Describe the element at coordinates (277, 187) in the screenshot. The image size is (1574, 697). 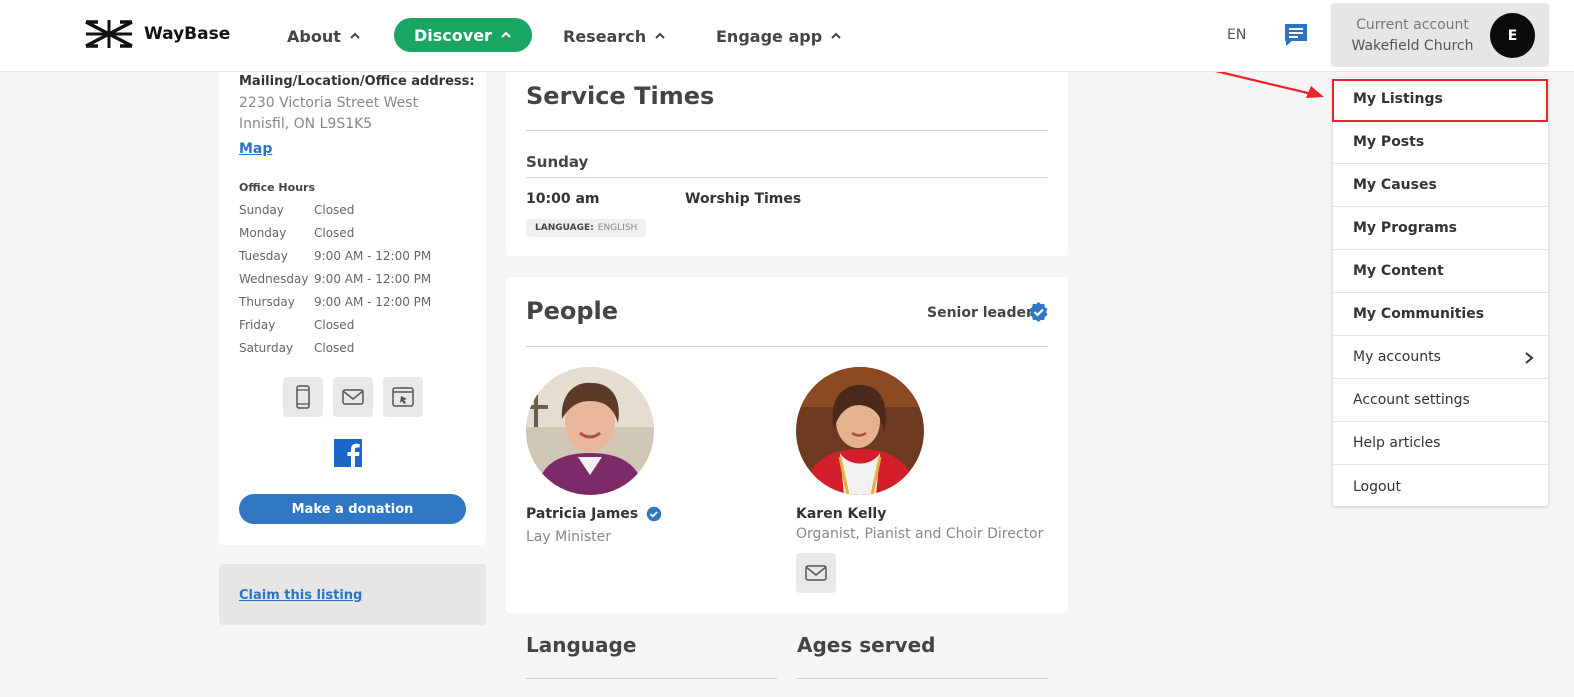
I see `office-hours-title: Office Hours` at that location.